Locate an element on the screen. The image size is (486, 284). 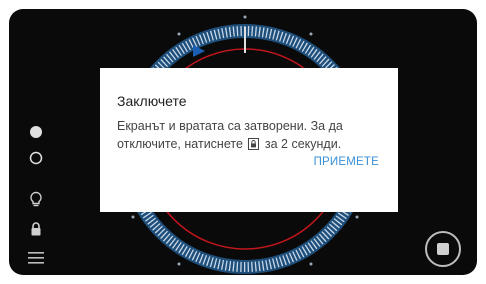
stop-icon is located at coordinates (443, 249).